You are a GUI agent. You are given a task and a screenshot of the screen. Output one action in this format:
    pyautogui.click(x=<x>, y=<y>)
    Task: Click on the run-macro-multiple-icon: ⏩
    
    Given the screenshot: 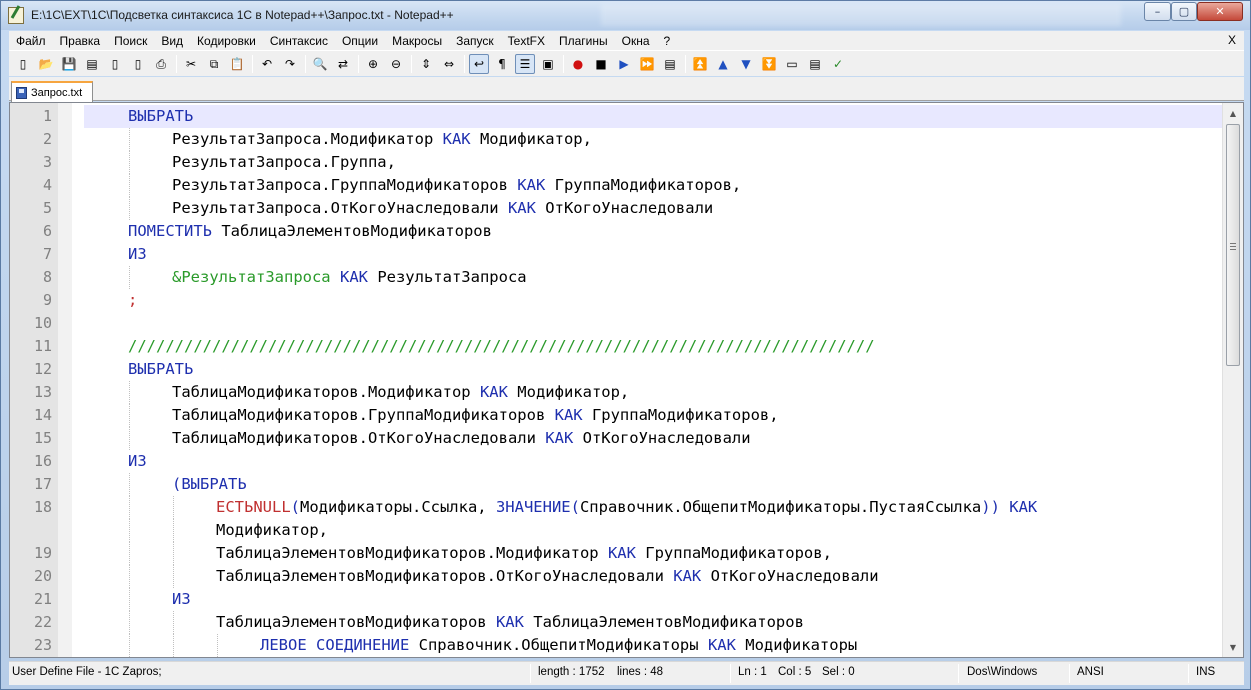 What is the action you would take?
    pyautogui.click(x=647, y=64)
    